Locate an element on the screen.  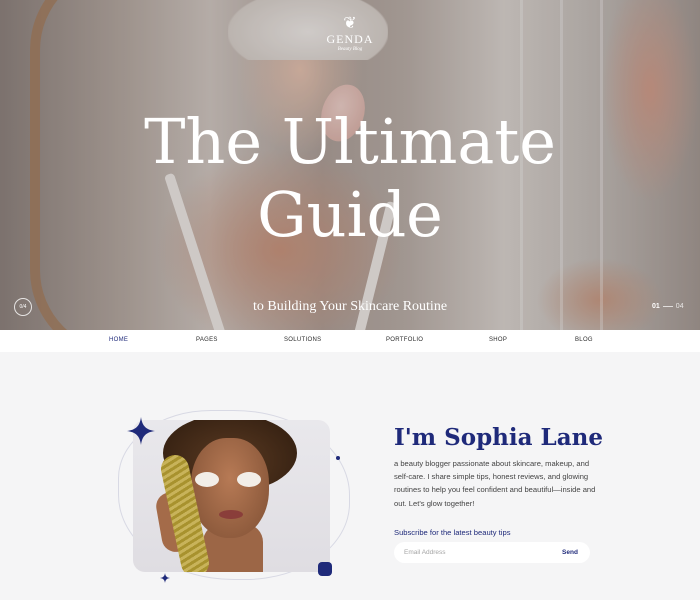
logo-name: GENDA is located at coordinates (350, 39).